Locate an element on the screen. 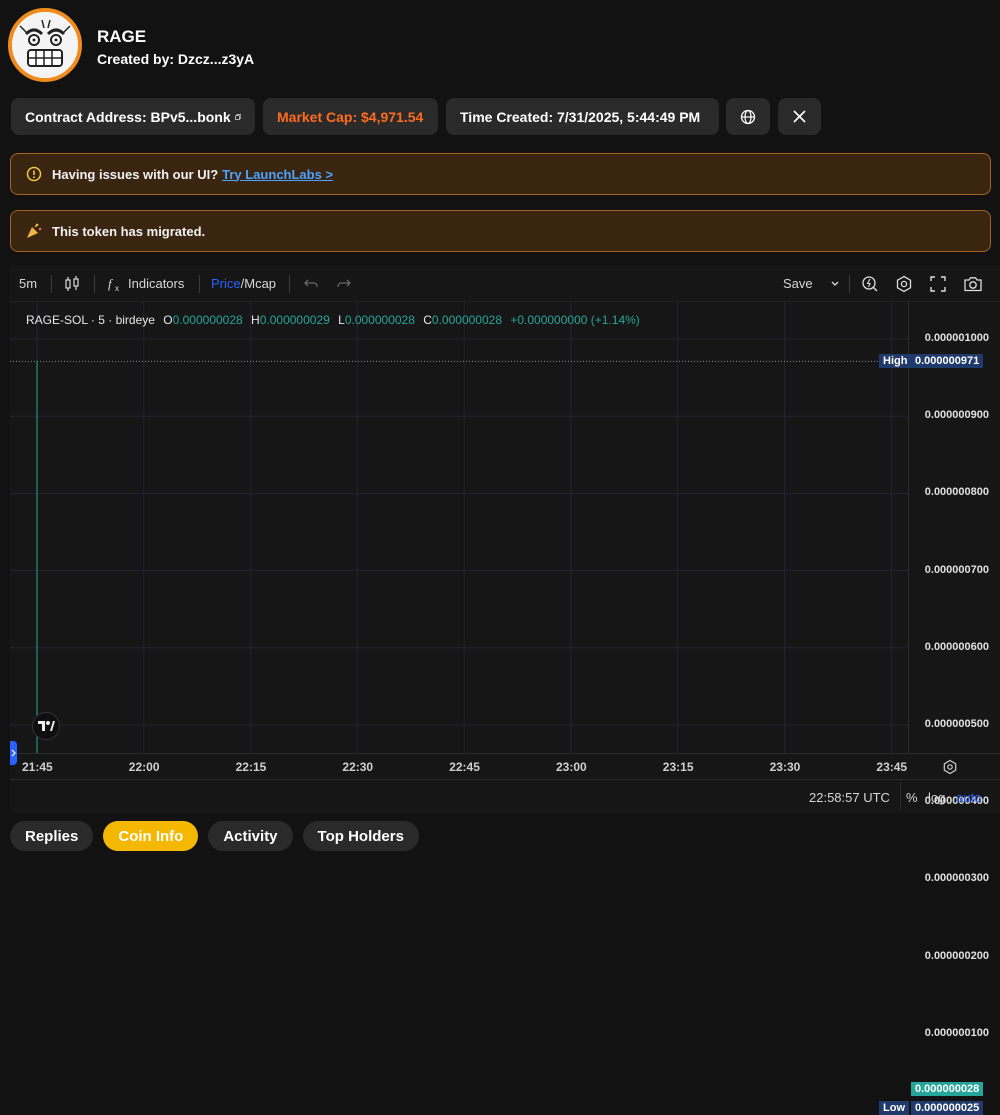  x-tick-label: 21:45 is located at coordinates (37, 767).